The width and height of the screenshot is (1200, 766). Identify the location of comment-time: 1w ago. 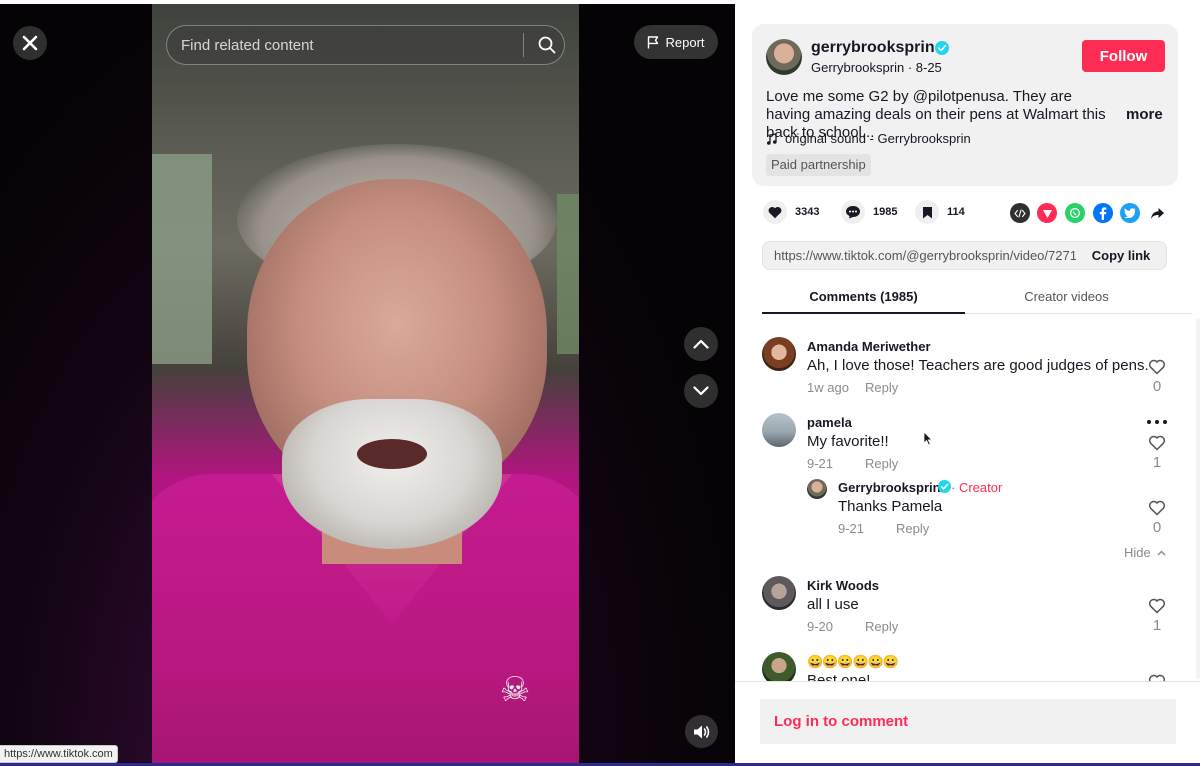
(828, 387).